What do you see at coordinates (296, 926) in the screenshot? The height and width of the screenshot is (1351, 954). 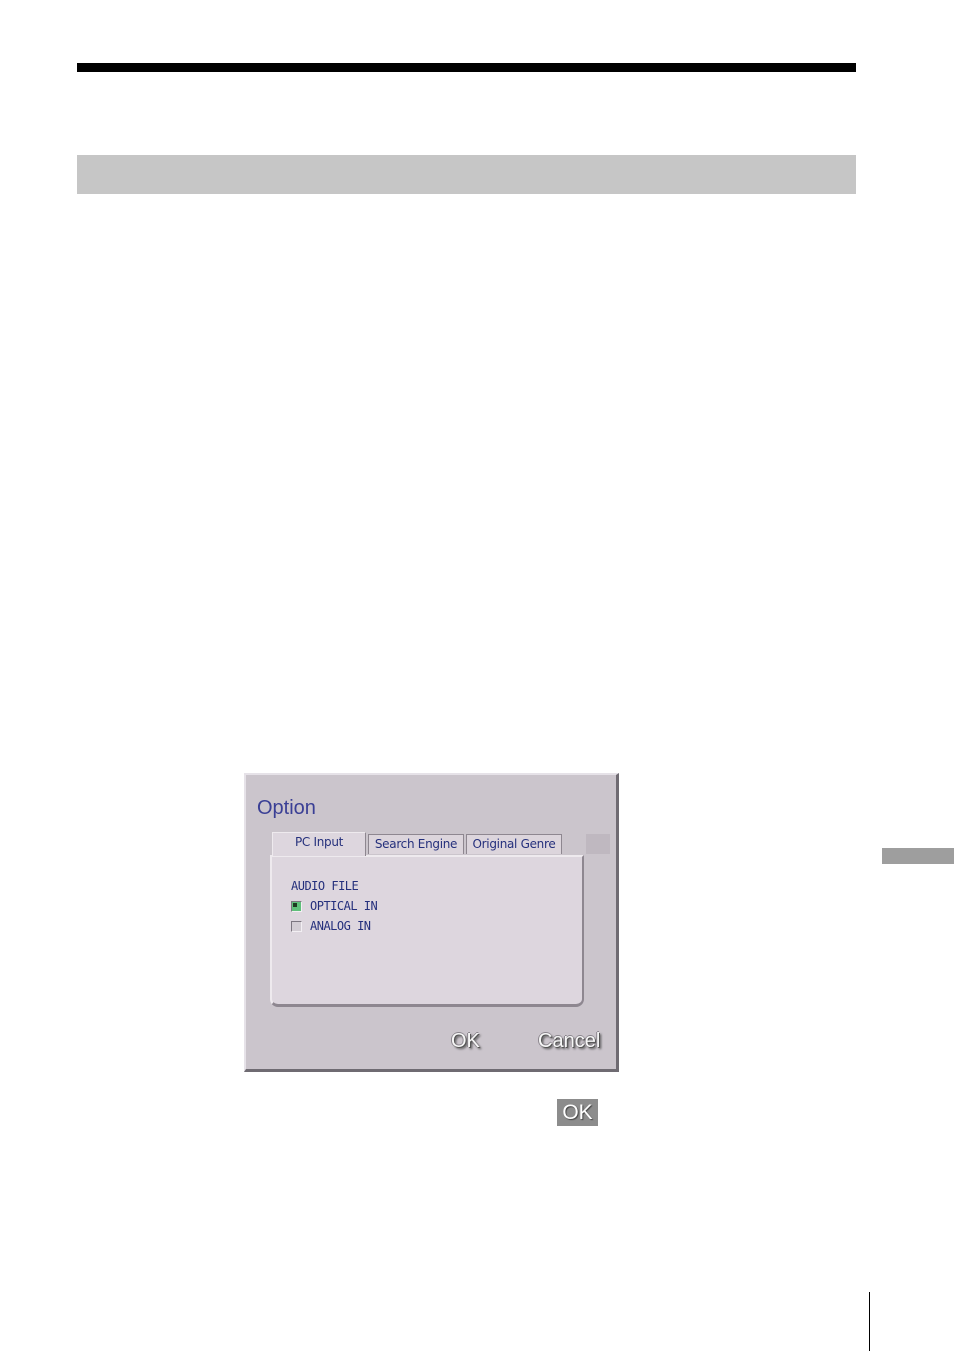 I see `analog-in-checkbox` at bounding box center [296, 926].